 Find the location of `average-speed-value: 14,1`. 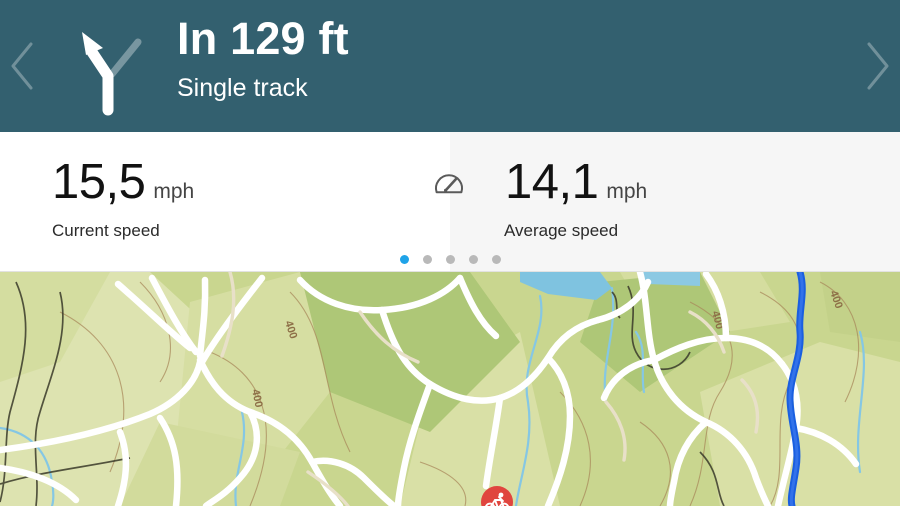

average-speed-value: 14,1 is located at coordinates (552, 182).